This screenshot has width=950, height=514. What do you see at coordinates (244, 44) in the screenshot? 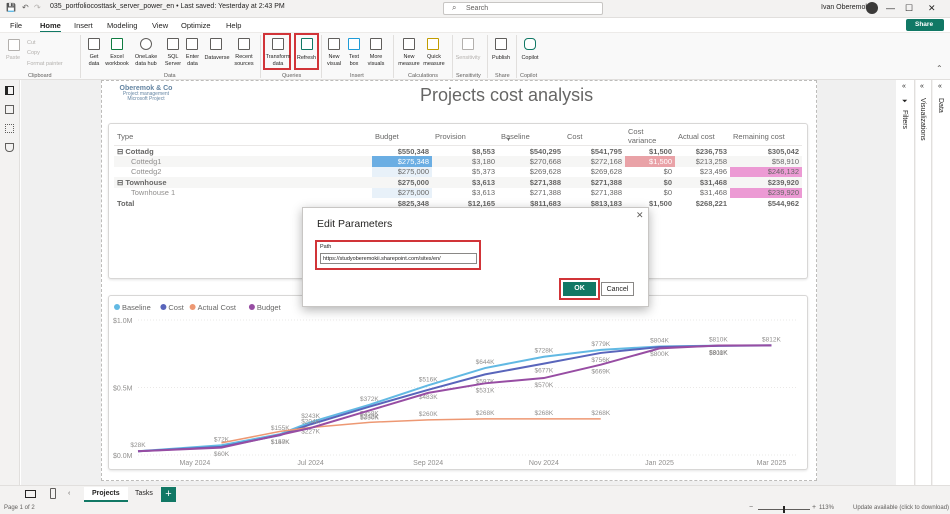
I see `recent-sources-icon` at bounding box center [244, 44].